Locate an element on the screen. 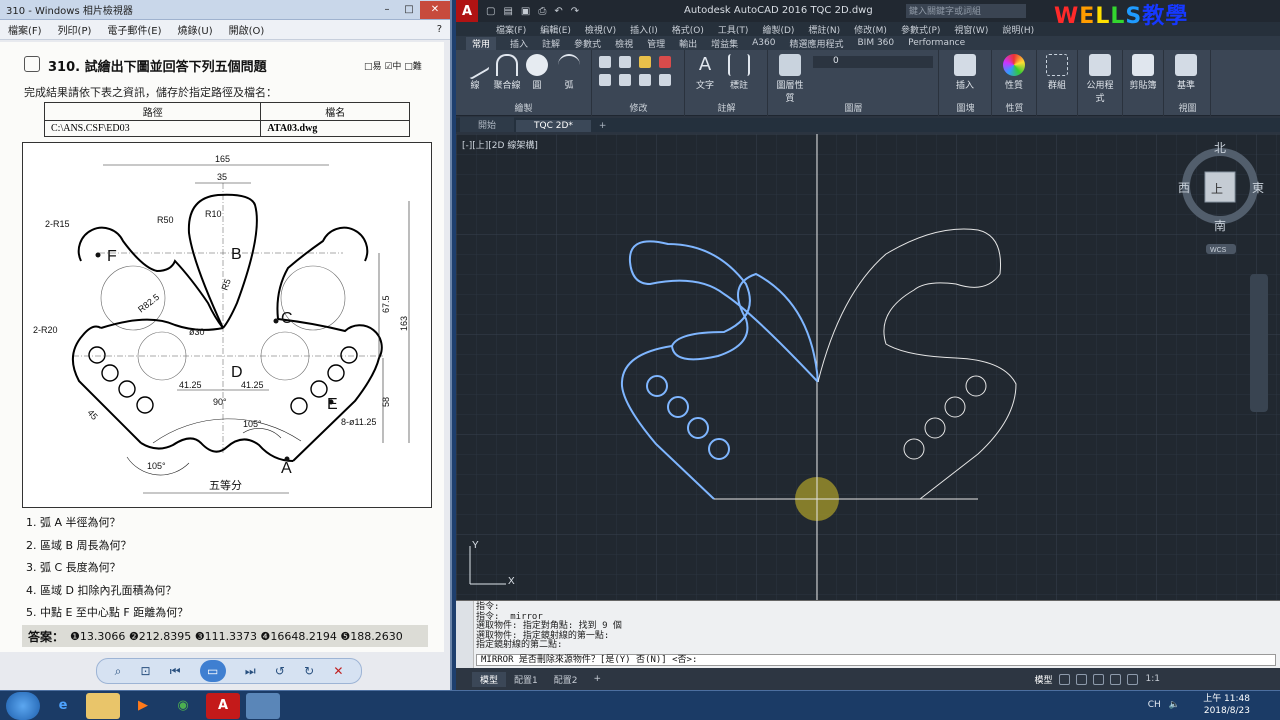 The width and height of the screenshot is (1280, 720). tab-manage: 管理 is located at coordinates (656, 43).